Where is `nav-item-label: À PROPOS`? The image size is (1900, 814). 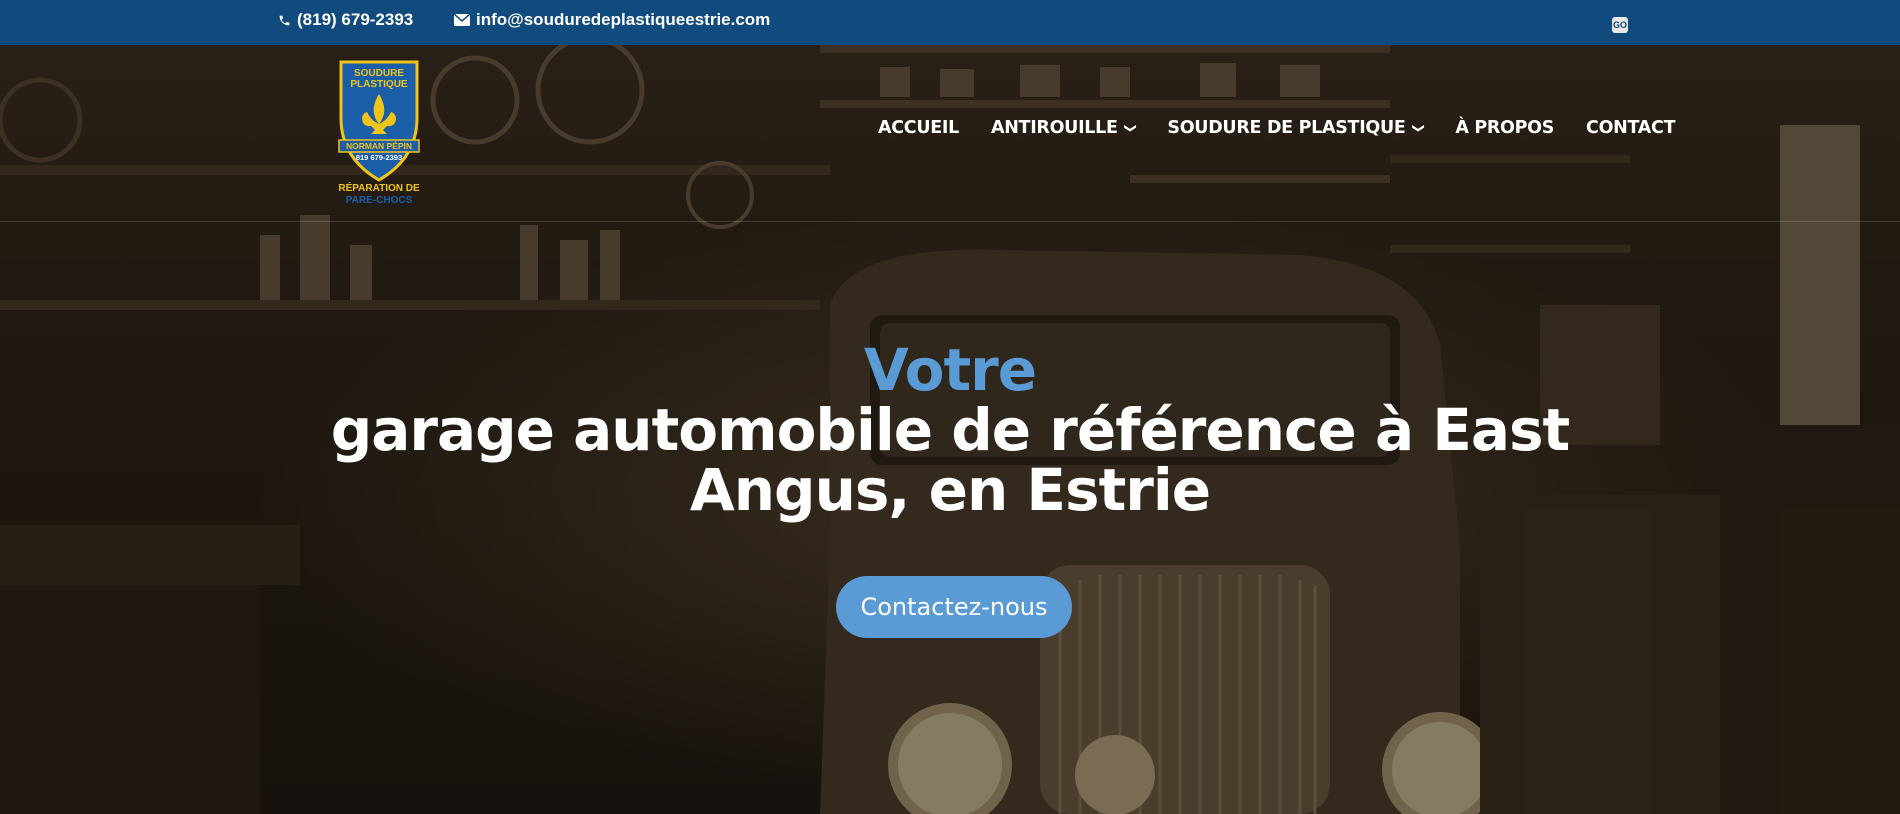
nav-item-label: À PROPOS is located at coordinates (1505, 128).